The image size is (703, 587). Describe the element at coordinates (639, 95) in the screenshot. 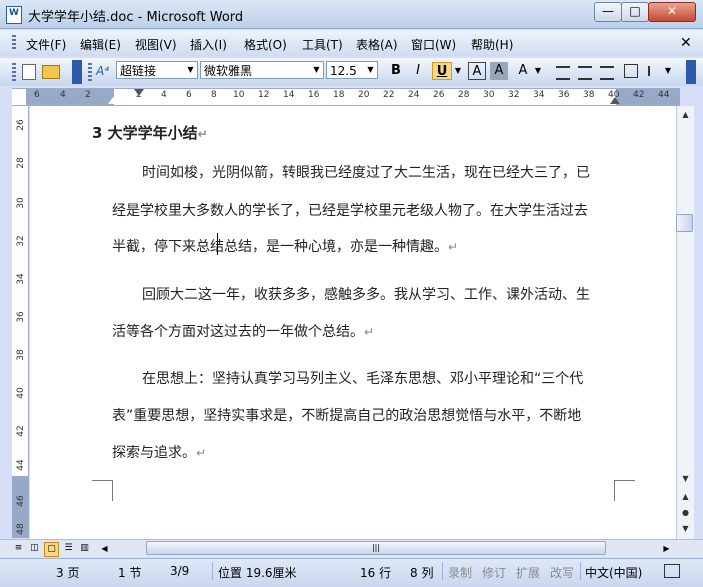

I see `ruler-number: 42` at that location.